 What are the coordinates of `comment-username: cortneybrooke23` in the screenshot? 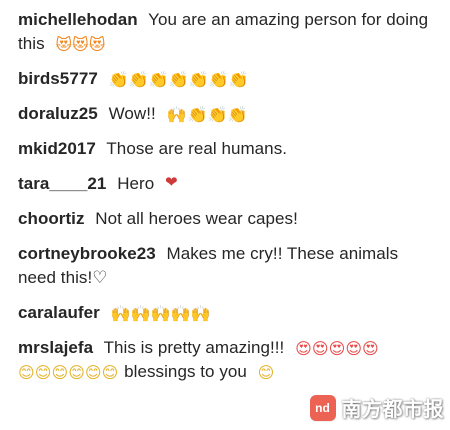 It's located at (87, 253).